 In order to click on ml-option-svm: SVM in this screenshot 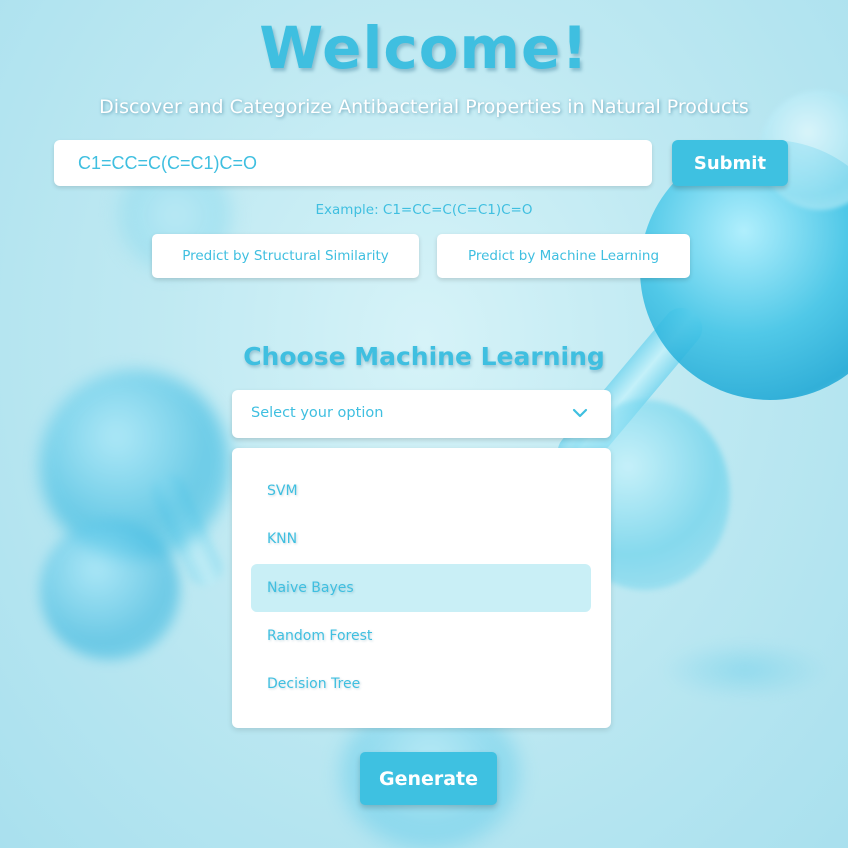, I will do `click(421, 491)`.